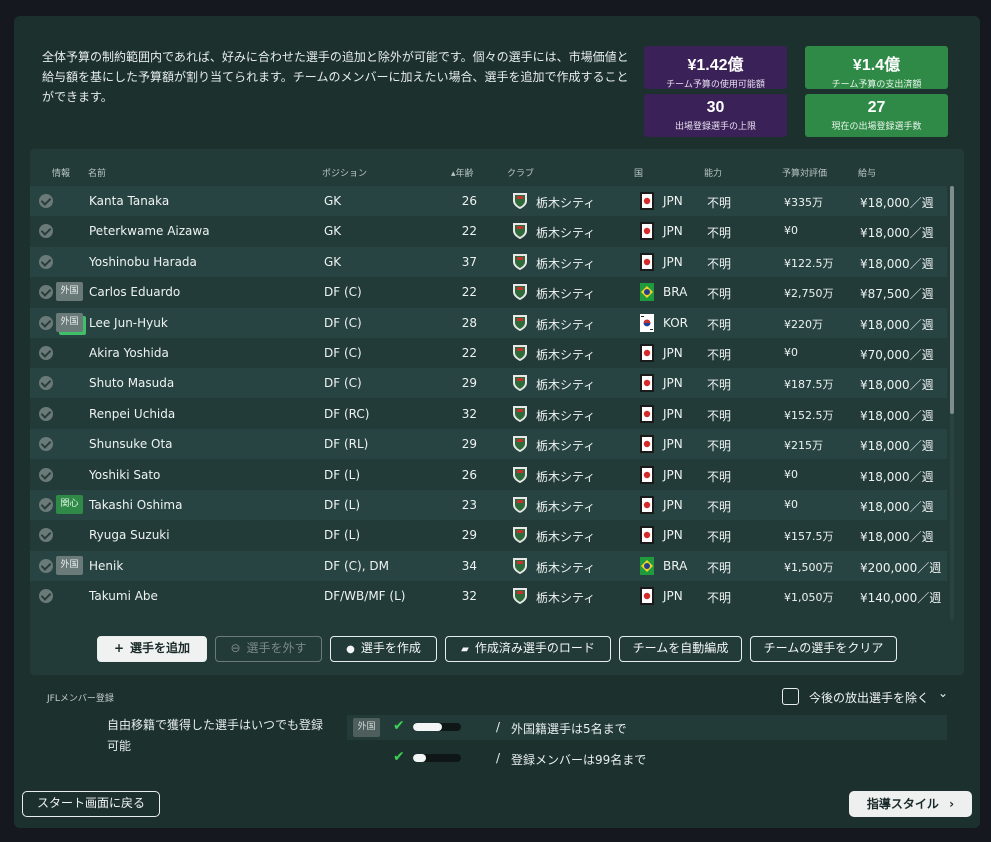 Image resolution: width=991 pixels, height=842 pixels. I want to click on chevron-down-icon: ⌄, so click(943, 693).